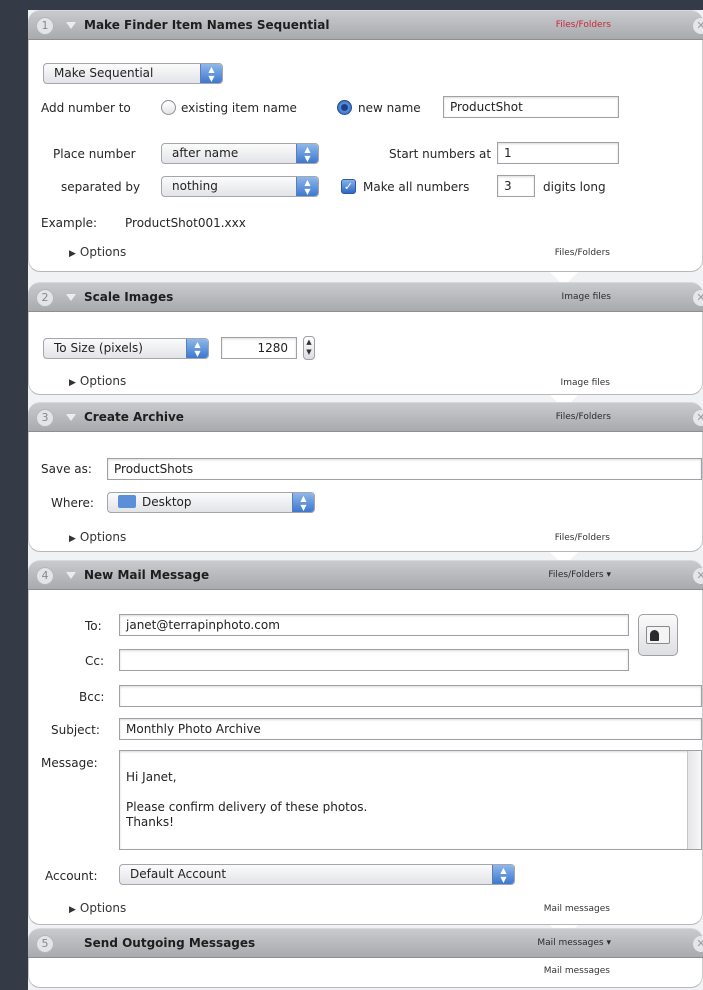 The image size is (703, 990). Describe the element at coordinates (374, 625) in the screenshot. I see `to-field: janet@terrapinphoto.com` at that location.